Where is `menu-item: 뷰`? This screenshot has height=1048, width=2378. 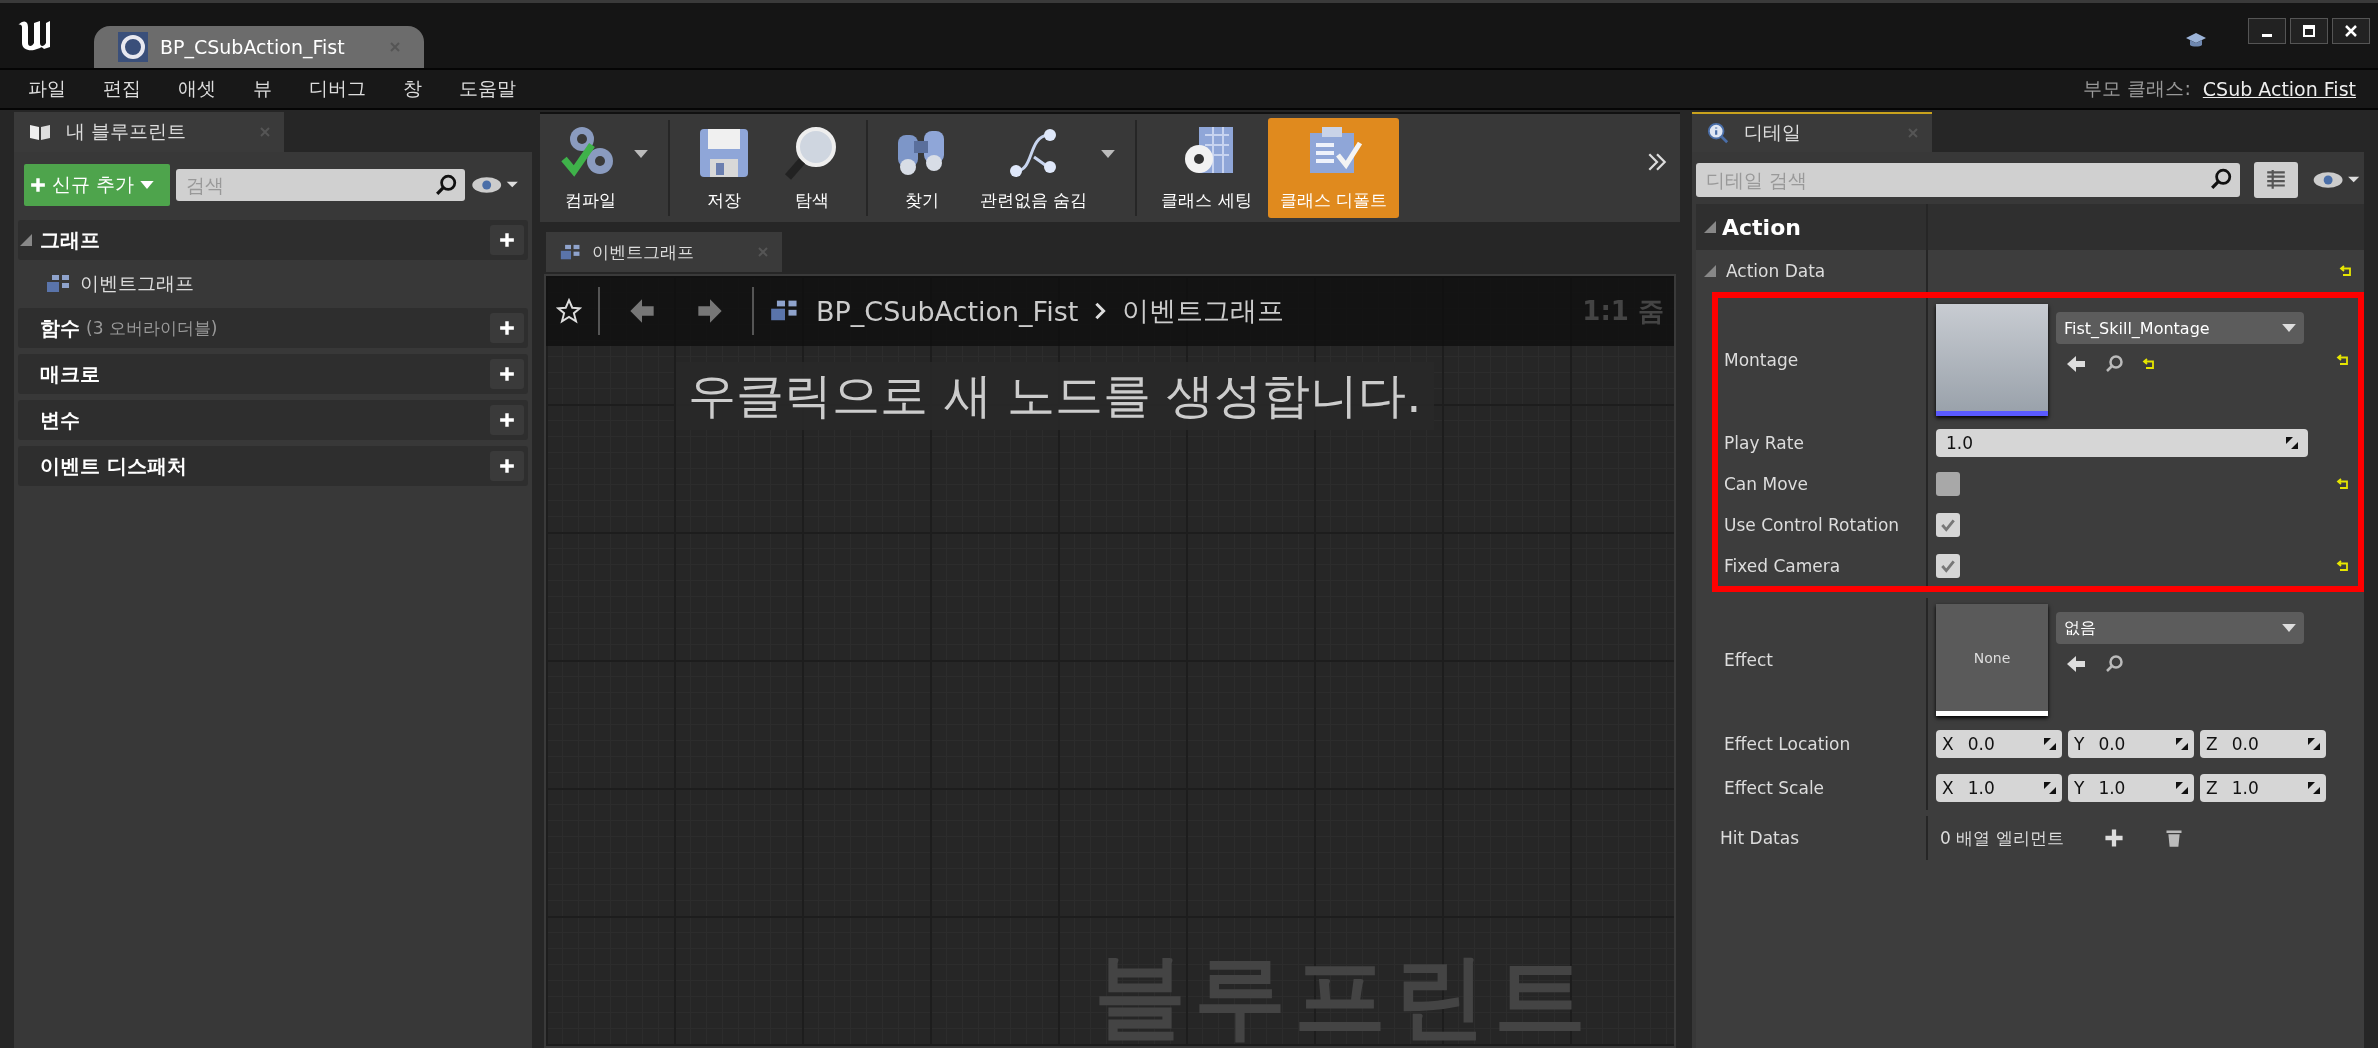
menu-item: 뷰 is located at coordinates (262, 89).